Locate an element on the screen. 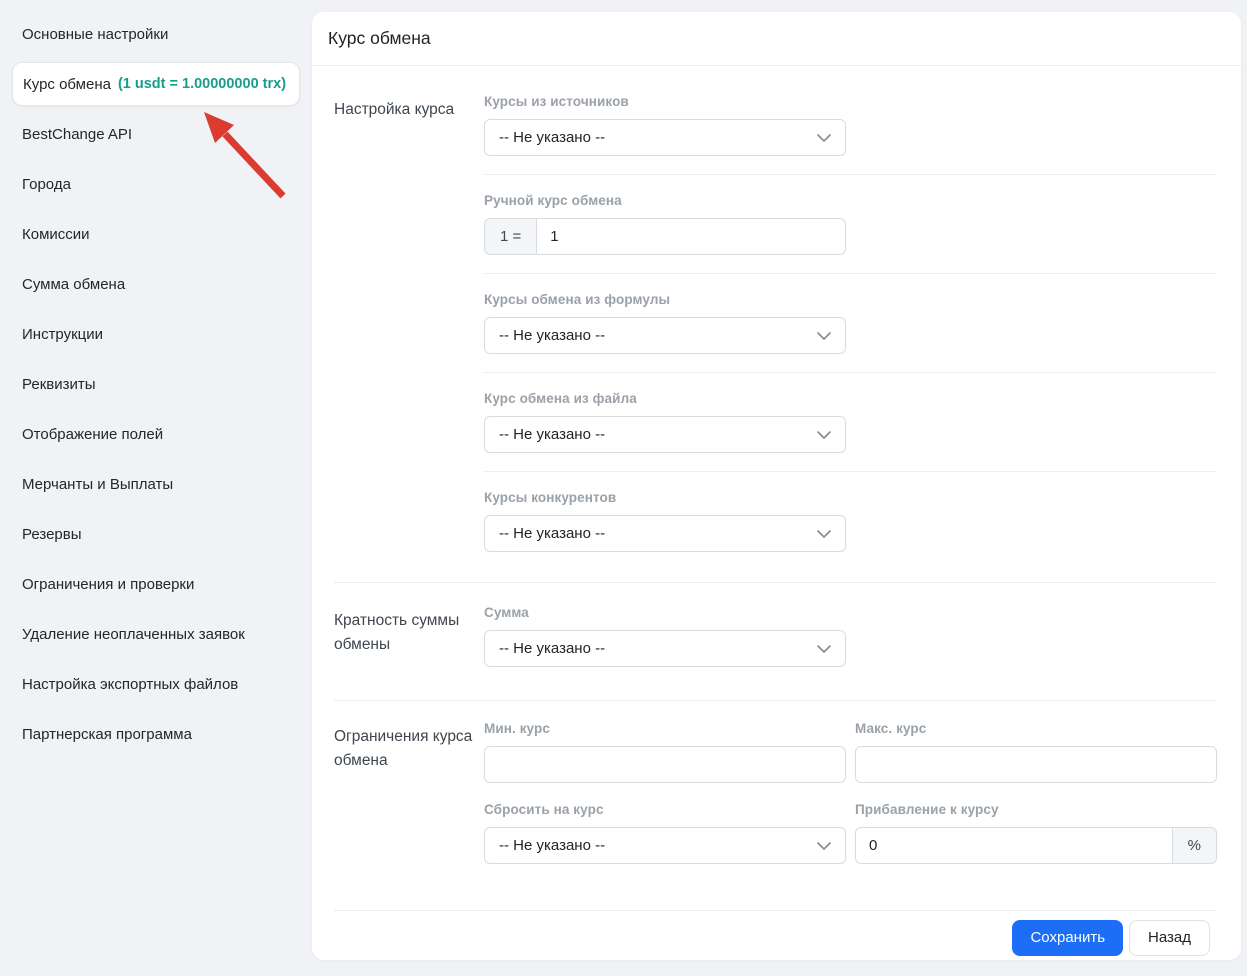  select-rate-from-file: -- Не указано -- is located at coordinates (665, 434).